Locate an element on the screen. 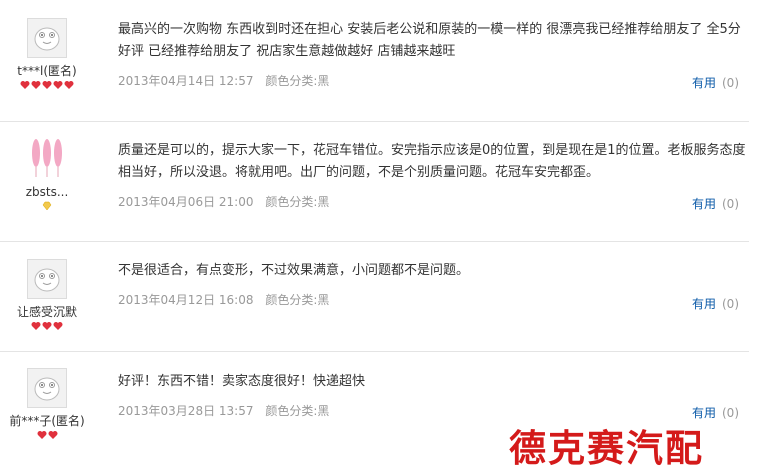 This screenshot has height=470, width=757. review-date: 2013年04月14日 12:57 is located at coordinates (186, 81).